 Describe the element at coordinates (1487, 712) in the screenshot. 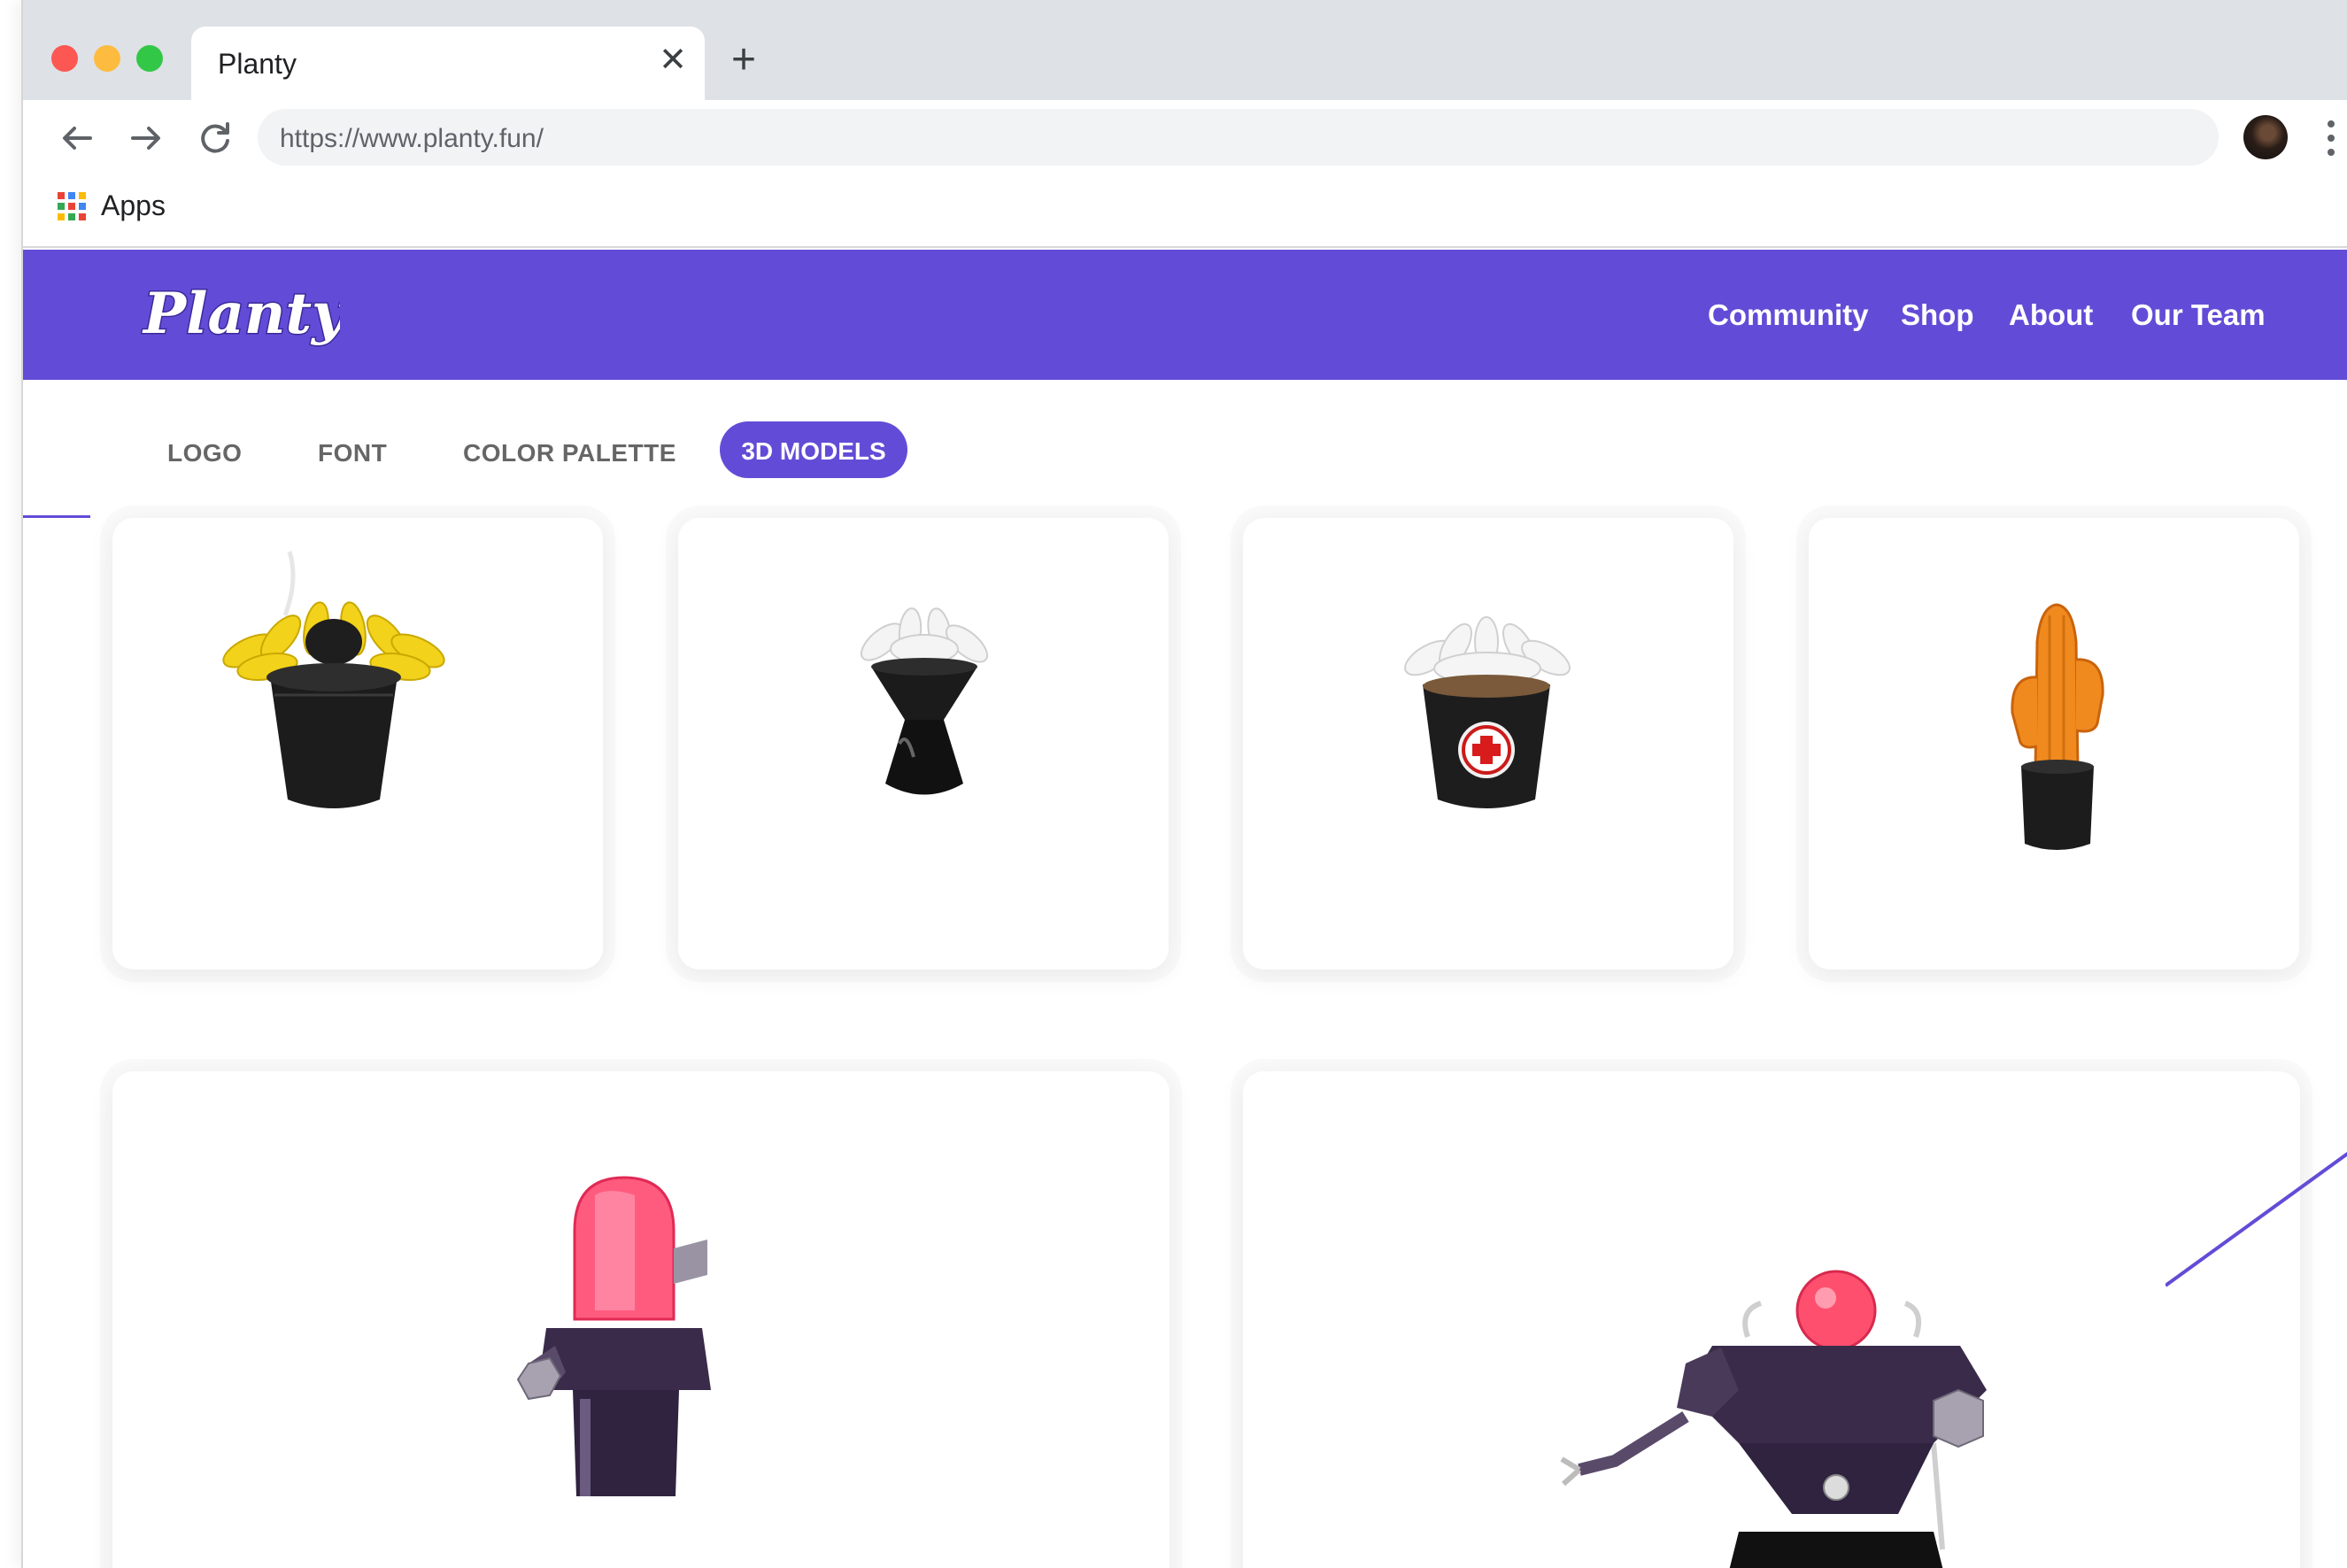

I see `nurse-flower-pot-model` at that location.